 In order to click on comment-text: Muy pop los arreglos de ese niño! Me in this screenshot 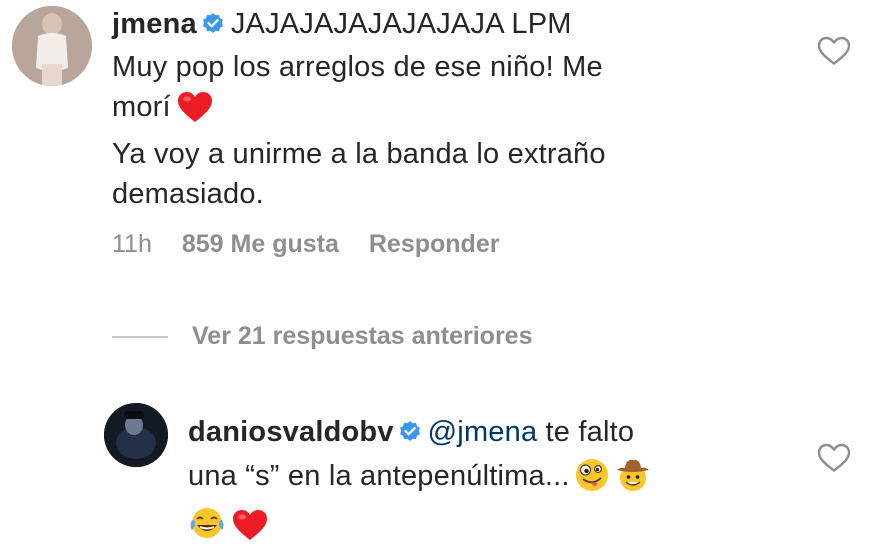, I will do `click(357, 67)`.